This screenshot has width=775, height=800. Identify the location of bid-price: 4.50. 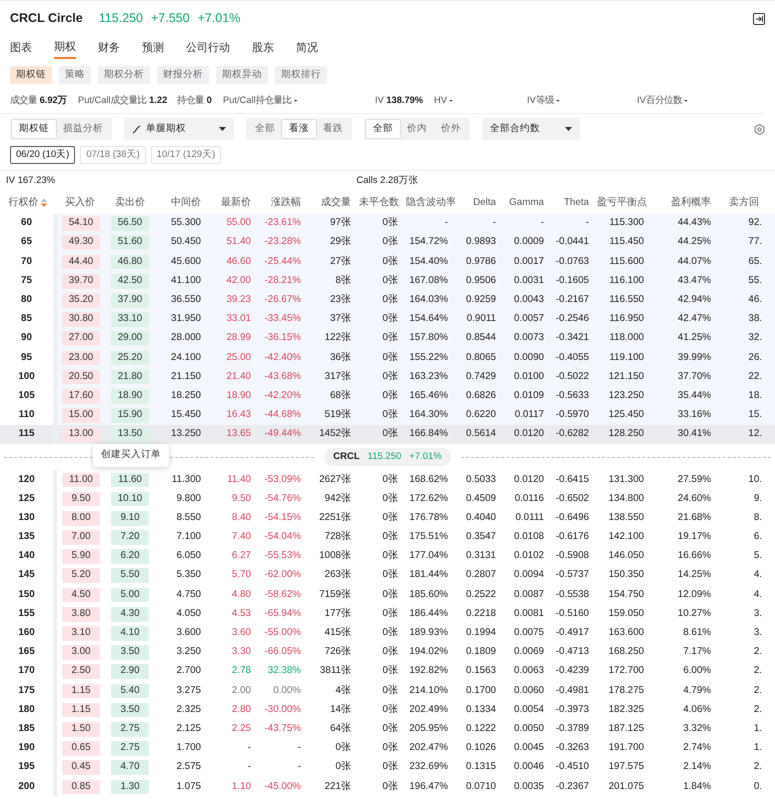
(81, 595).